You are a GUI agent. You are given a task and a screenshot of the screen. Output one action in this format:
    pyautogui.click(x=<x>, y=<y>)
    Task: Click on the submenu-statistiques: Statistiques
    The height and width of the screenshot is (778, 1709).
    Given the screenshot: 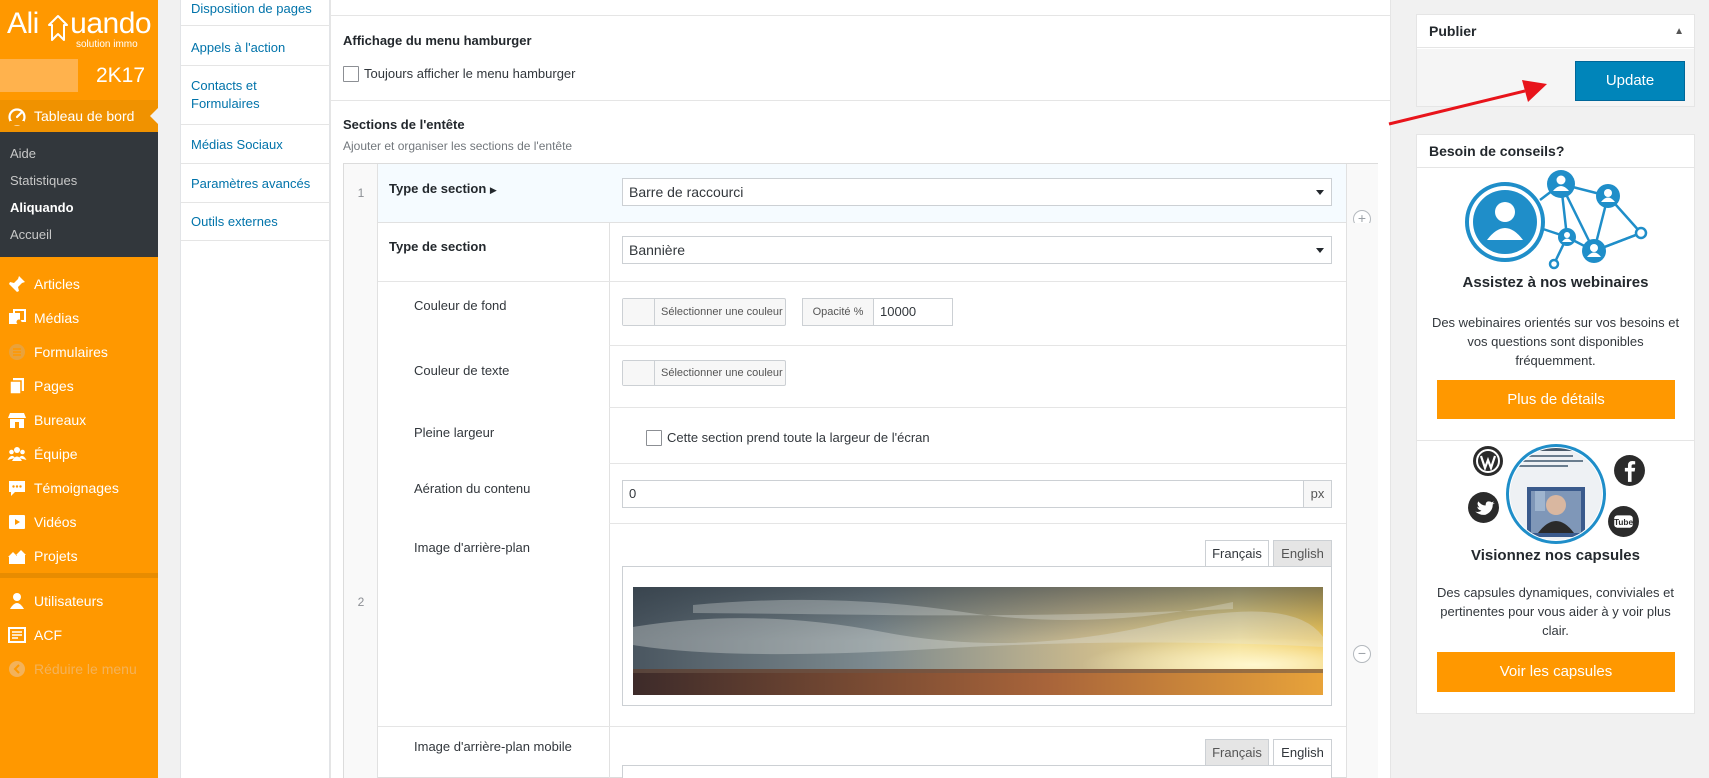 What is the action you would take?
    pyautogui.click(x=43, y=181)
    